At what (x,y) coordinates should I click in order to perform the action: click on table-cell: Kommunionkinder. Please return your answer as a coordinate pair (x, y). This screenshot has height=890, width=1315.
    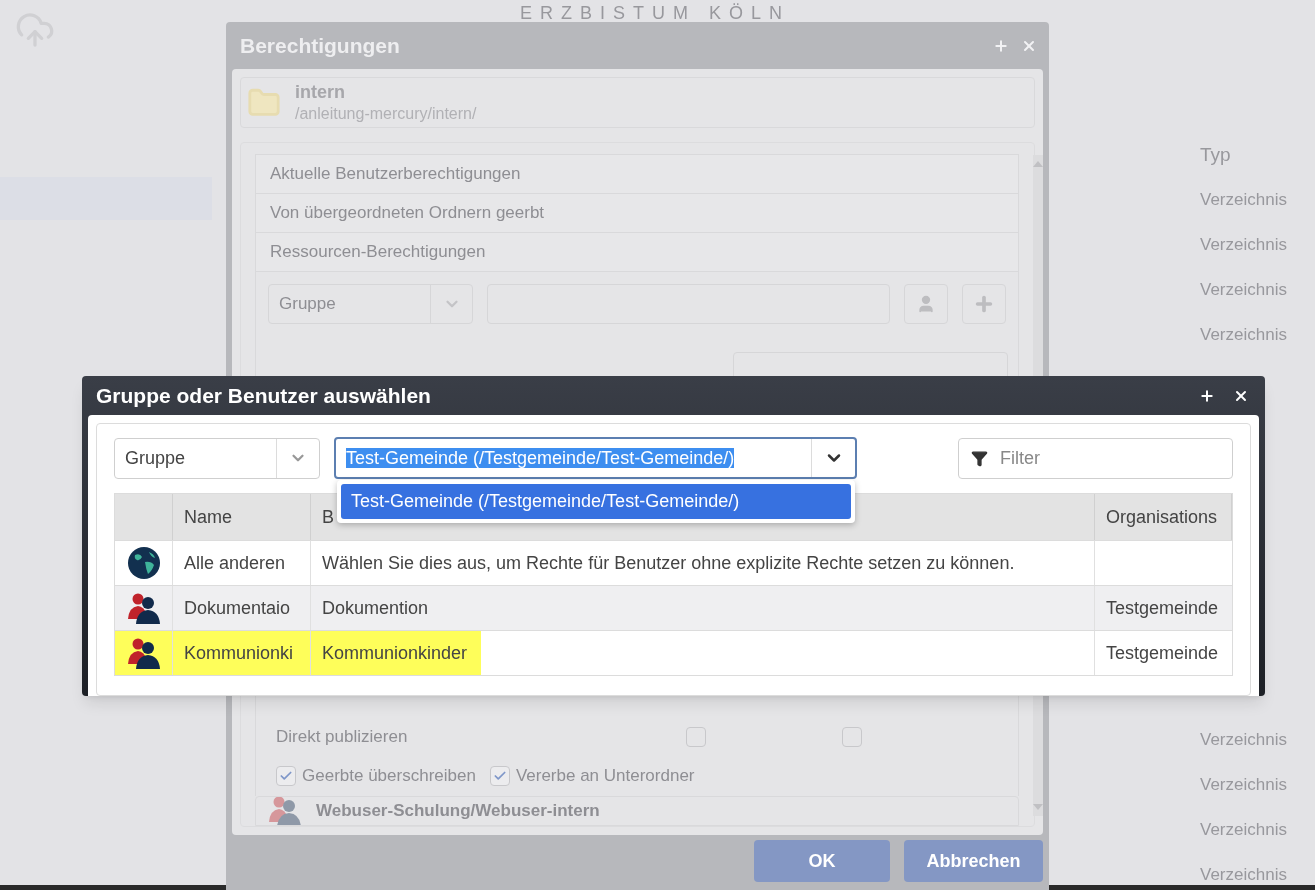
    Looking at the image, I should click on (396, 653).